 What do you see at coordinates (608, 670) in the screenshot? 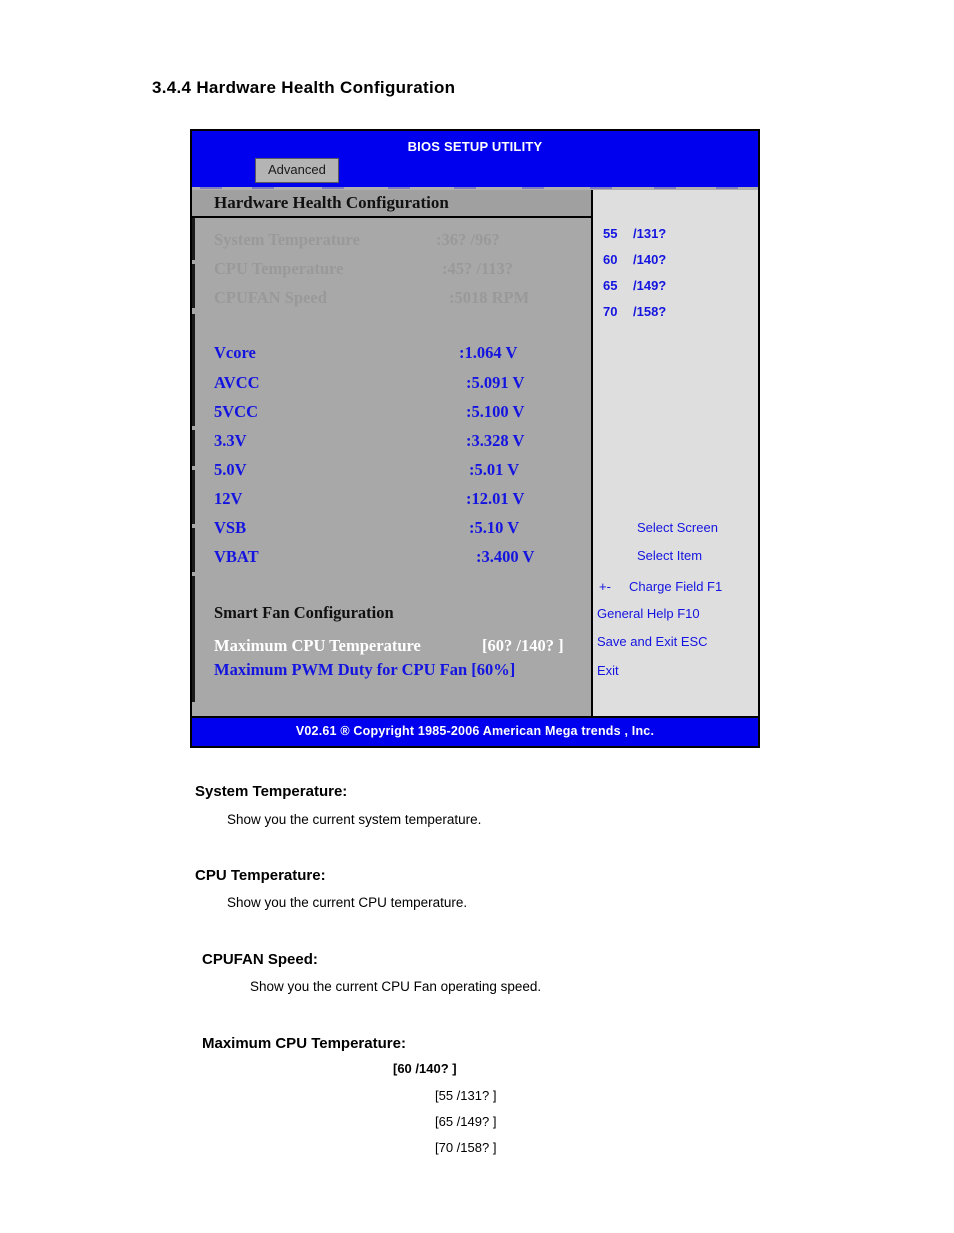
I see `help-key-exit: Exit` at bounding box center [608, 670].